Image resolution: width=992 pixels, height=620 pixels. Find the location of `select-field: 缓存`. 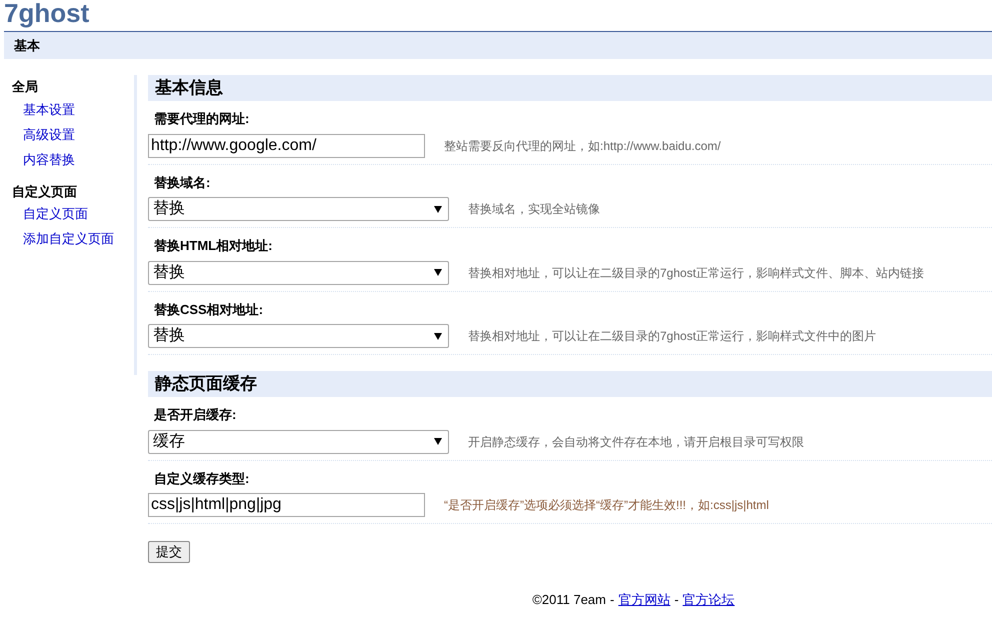

select-field: 缓存 is located at coordinates (298, 442).